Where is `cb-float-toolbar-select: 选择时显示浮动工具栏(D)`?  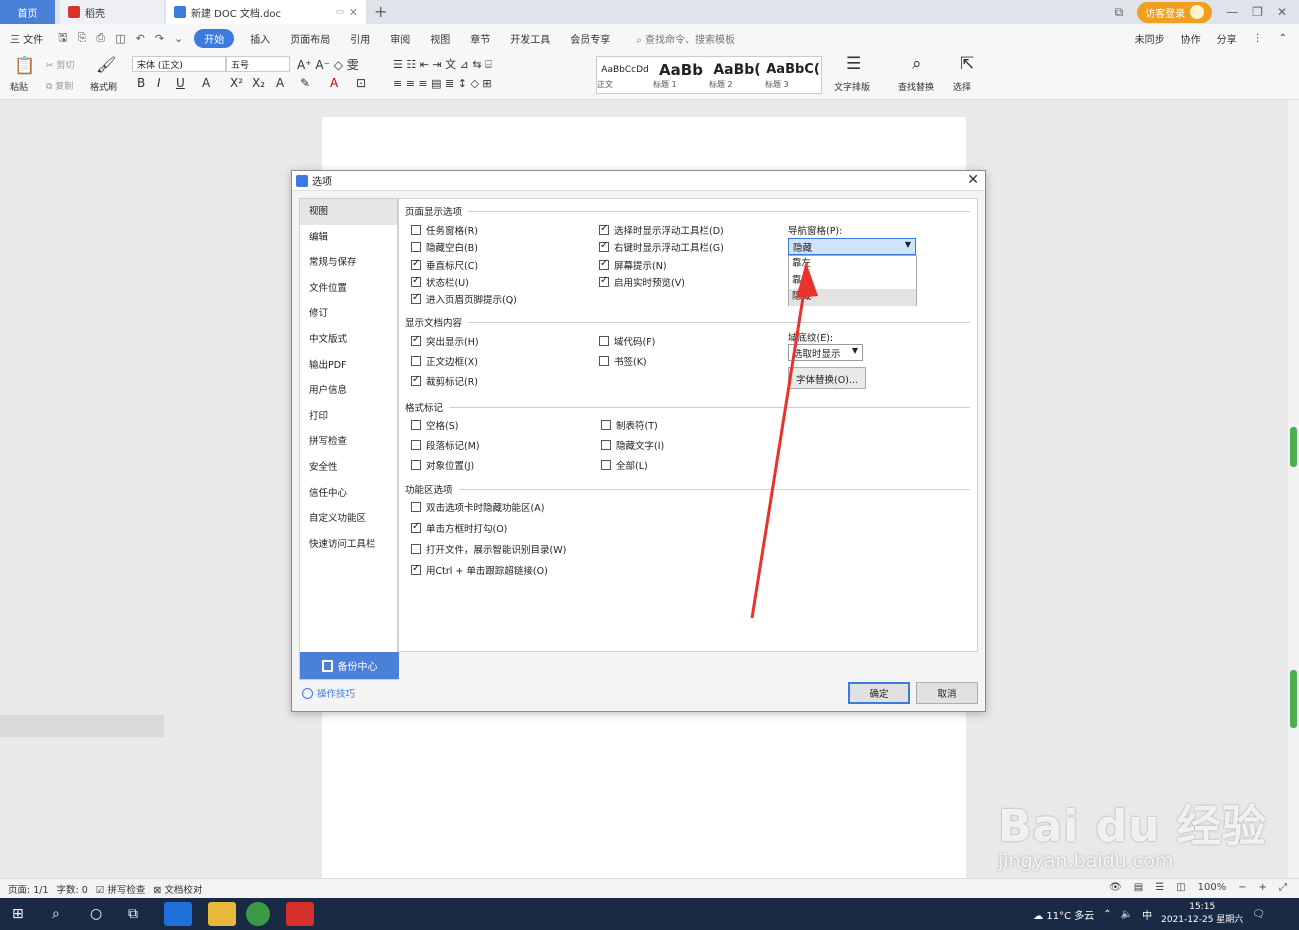 cb-float-toolbar-select: 选择时显示浮动工具栏(D) is located at coordinates (661, 230).